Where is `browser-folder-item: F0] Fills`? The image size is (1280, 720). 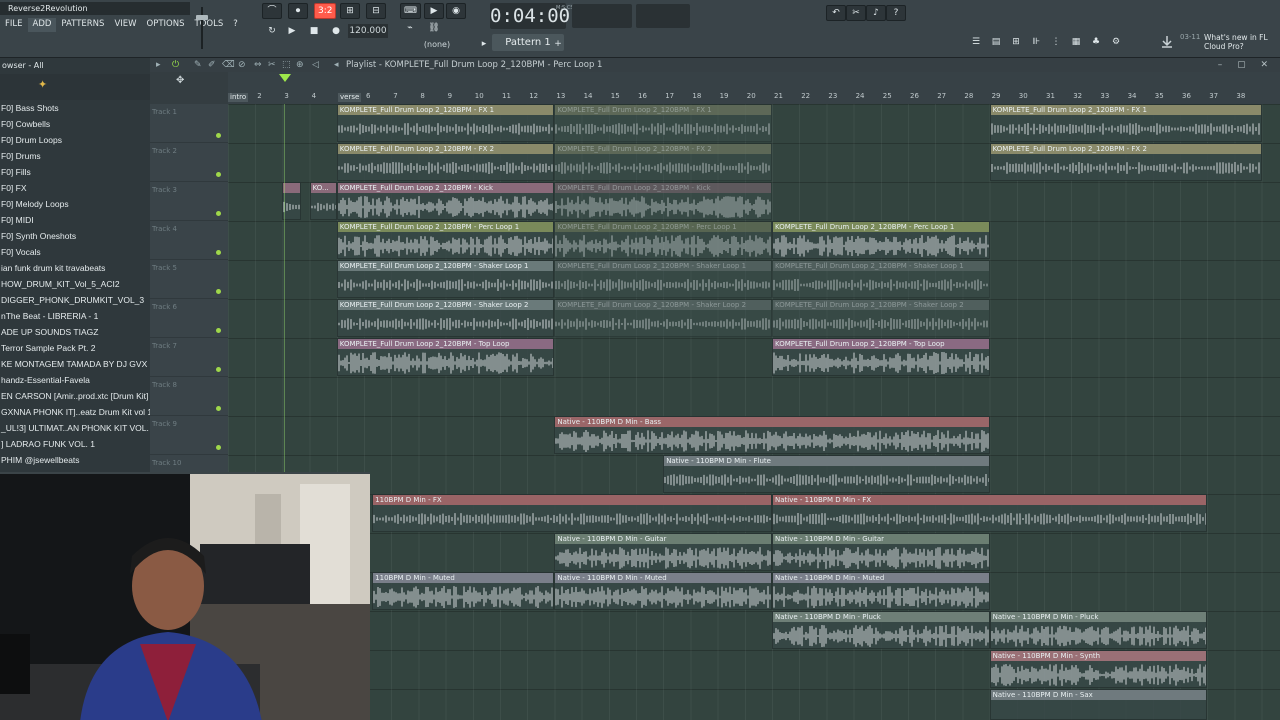
browser-folder-item: F0] Fills is located at coordinates (75, 172).